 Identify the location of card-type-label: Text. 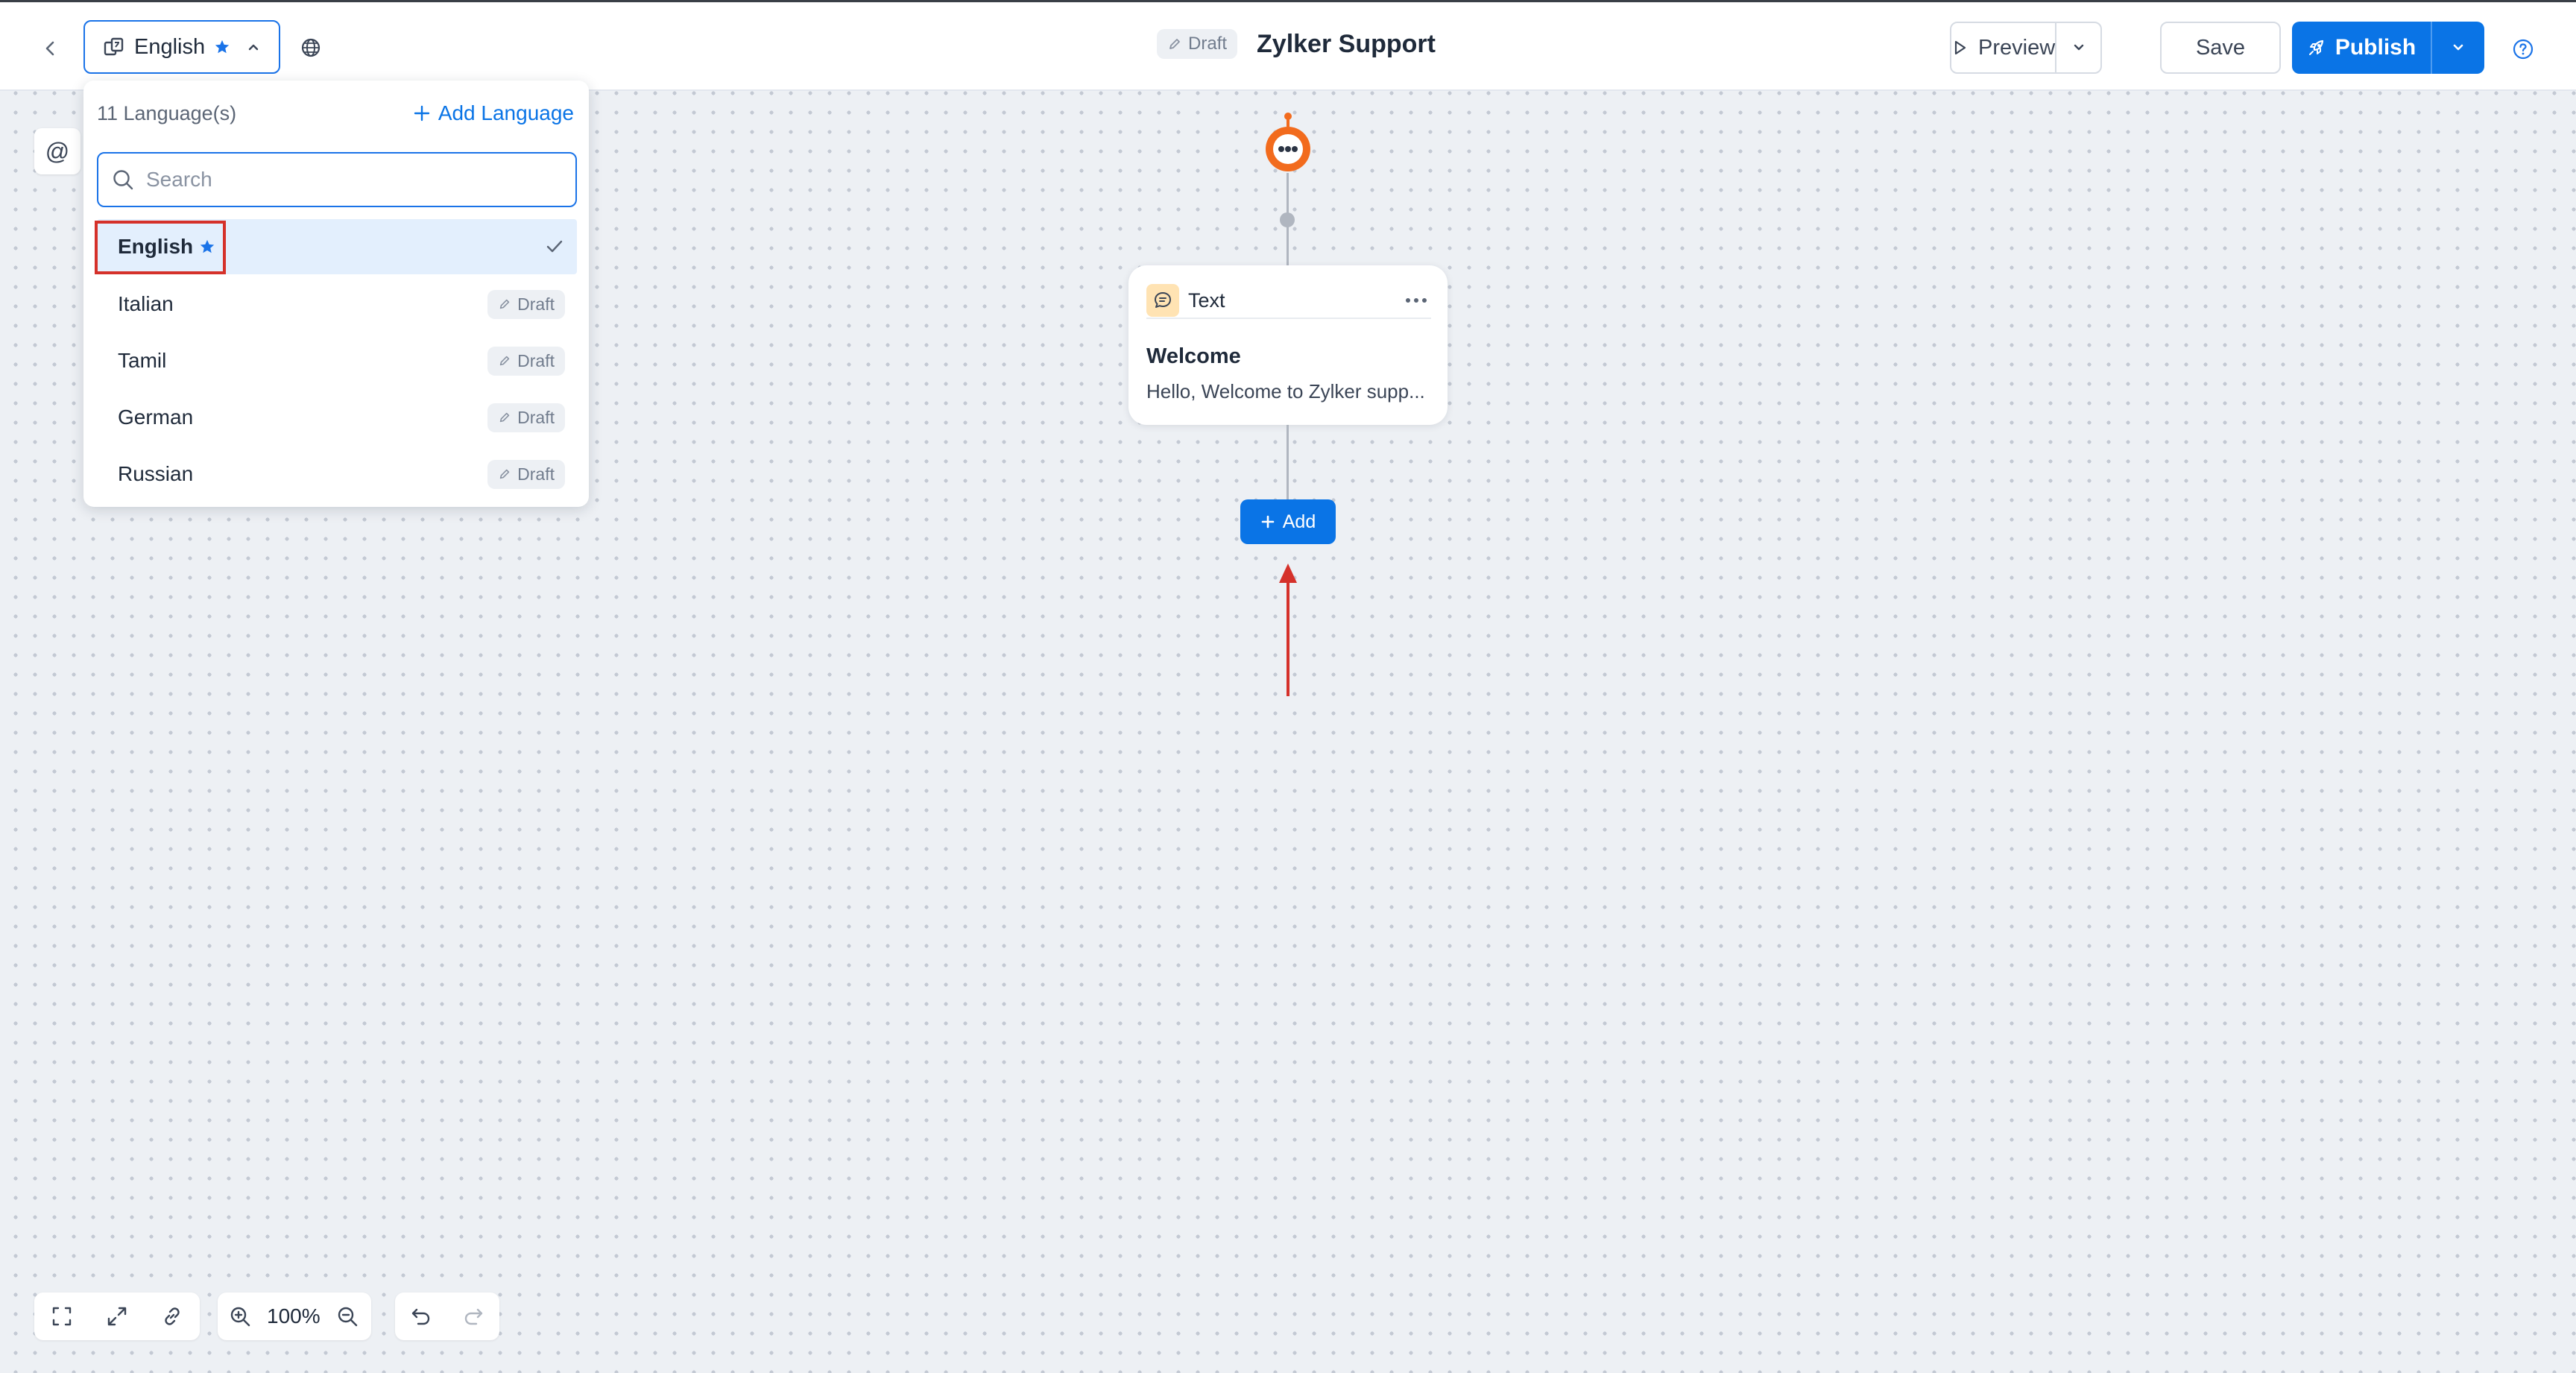
(1207, 300).